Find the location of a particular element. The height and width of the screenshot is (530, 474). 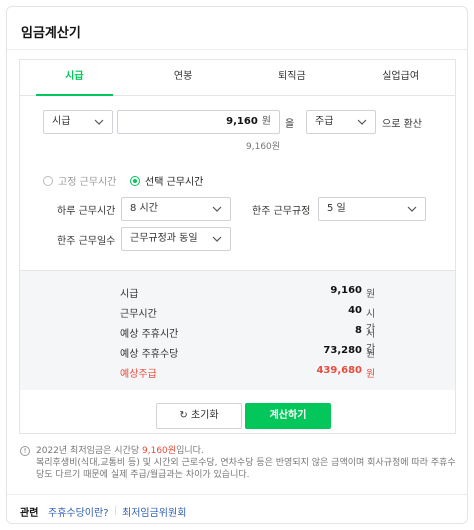

reset-label: 초기화 is located at coordinates (204, 415).